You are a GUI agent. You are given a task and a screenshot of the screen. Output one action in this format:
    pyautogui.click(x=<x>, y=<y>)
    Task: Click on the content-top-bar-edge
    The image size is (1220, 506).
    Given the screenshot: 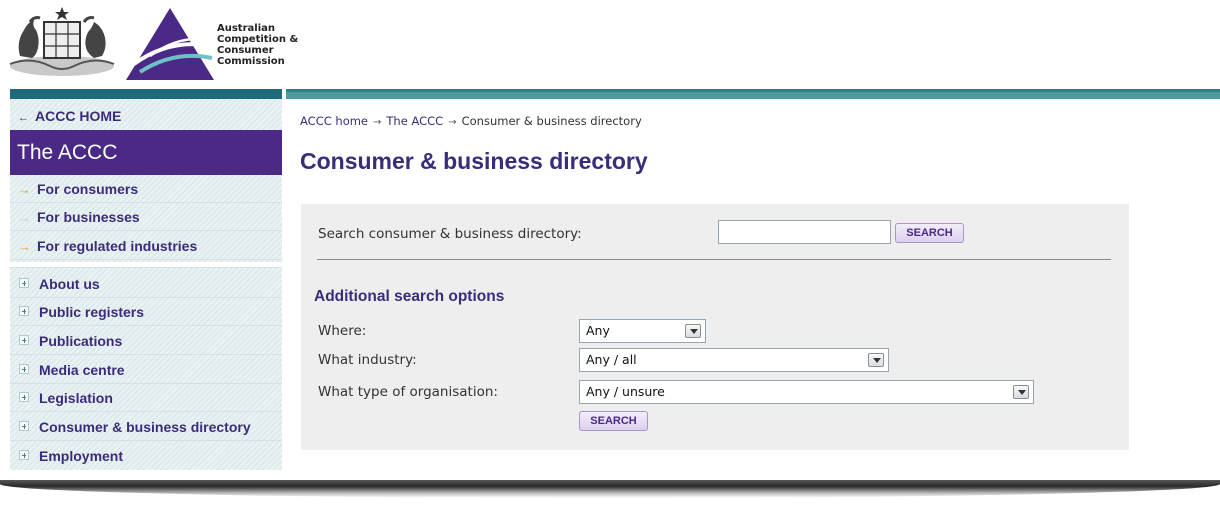 What is the action you would take?
    pyautogui.click(x=753, y=90)
    